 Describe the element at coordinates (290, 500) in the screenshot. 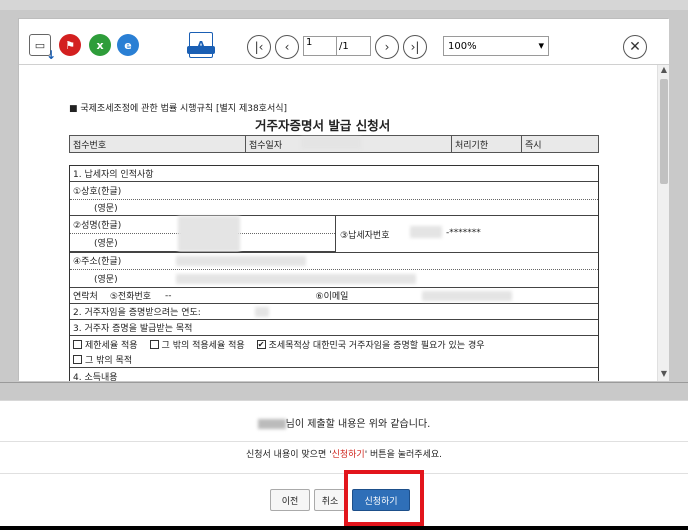

I see `prev-button: 이전` at that location.